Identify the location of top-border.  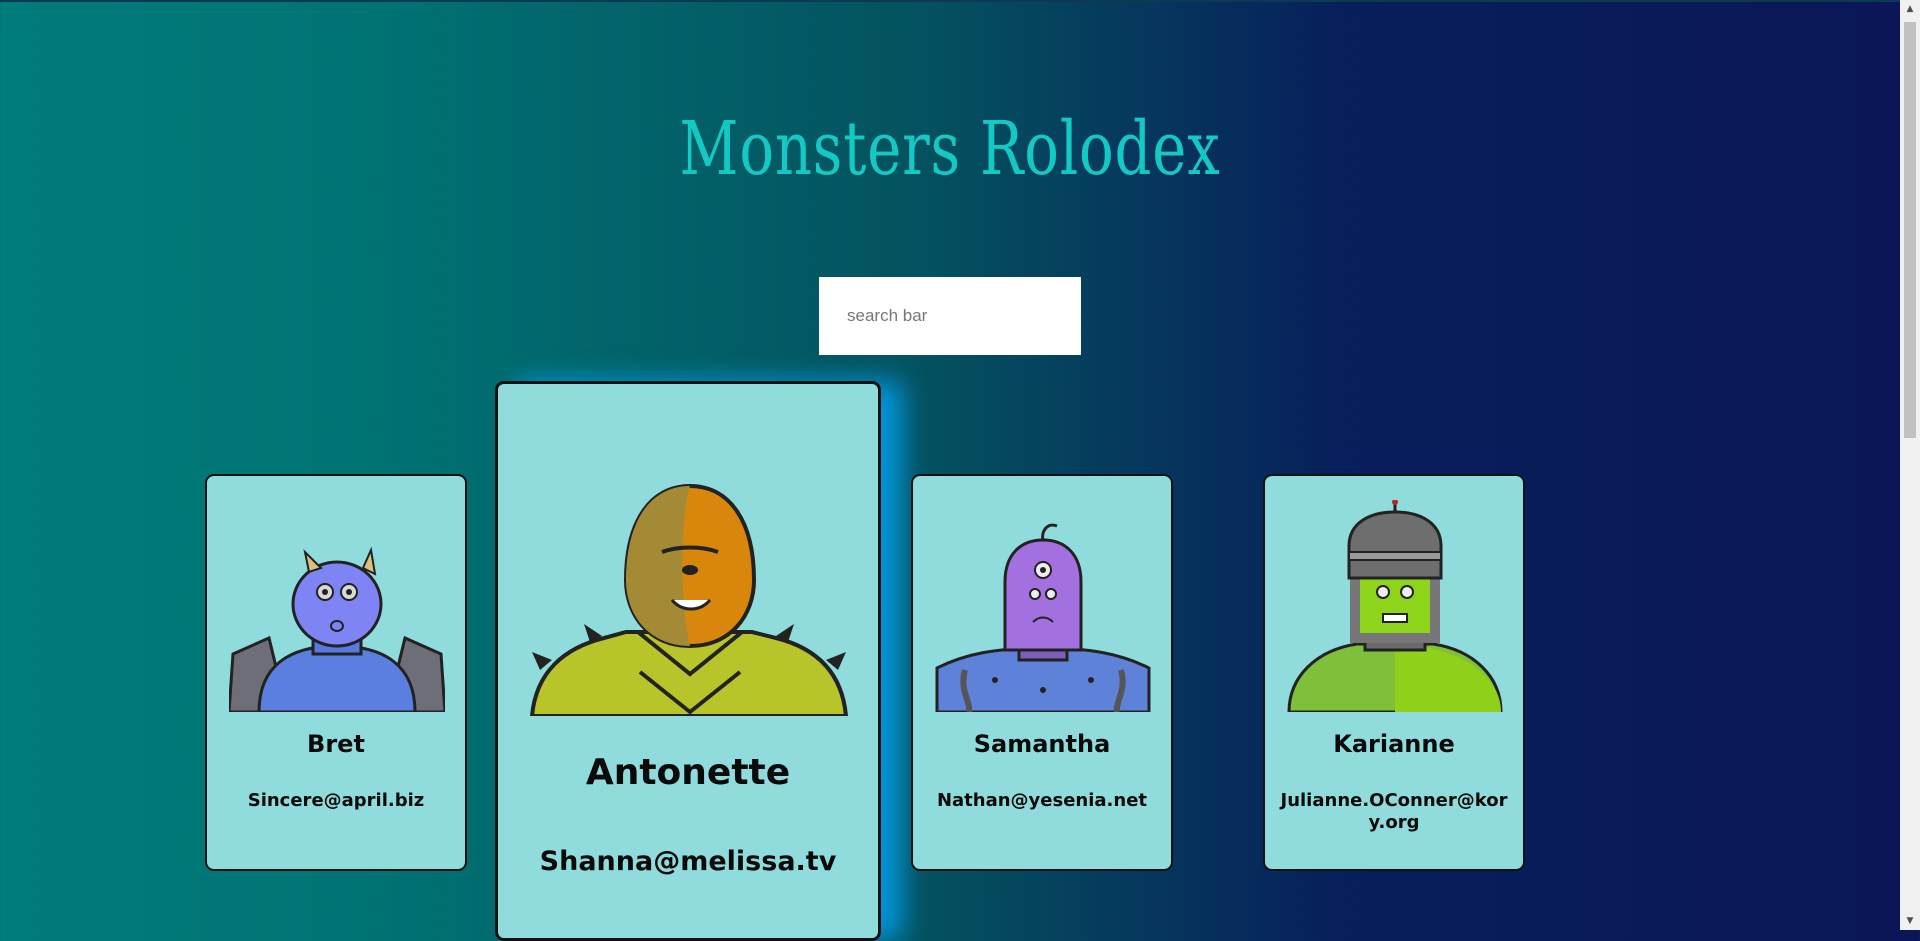
(950, 1).